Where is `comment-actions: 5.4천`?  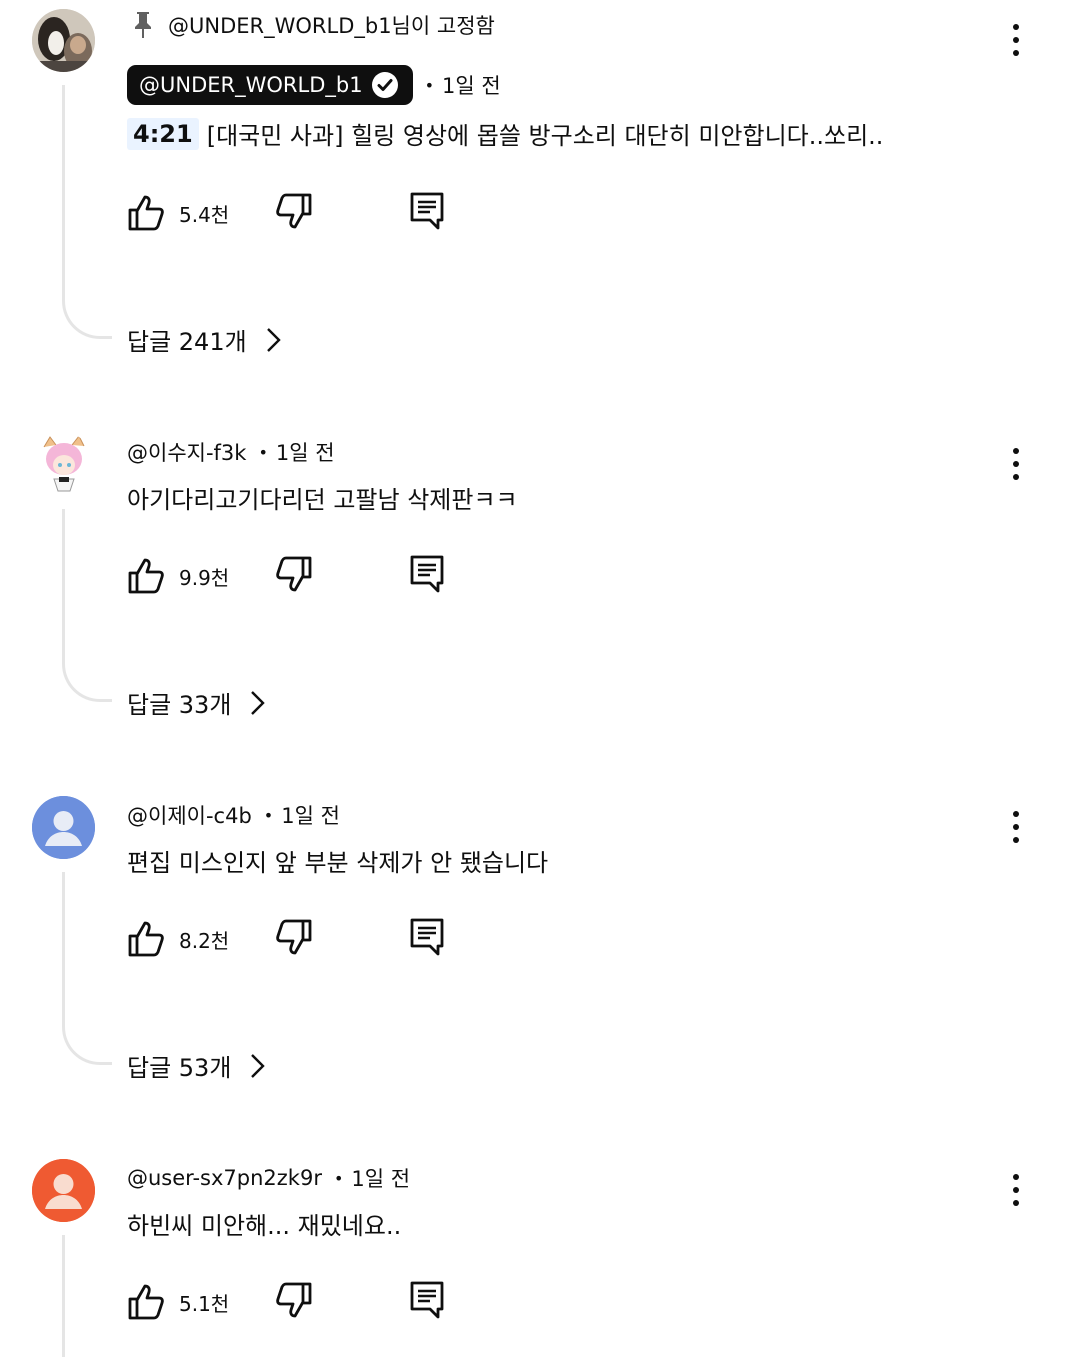 comment-actions: 5.4천 is located at coordinates (285, 213).